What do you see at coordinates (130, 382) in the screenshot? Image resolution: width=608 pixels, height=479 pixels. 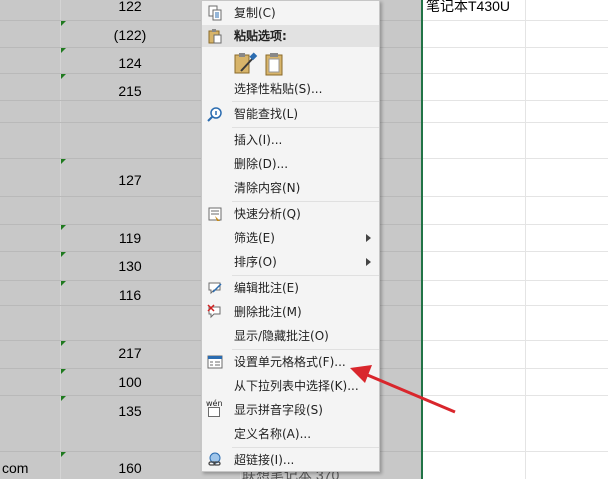 I see `cell-value: 100` at bounding box center [130, 382].